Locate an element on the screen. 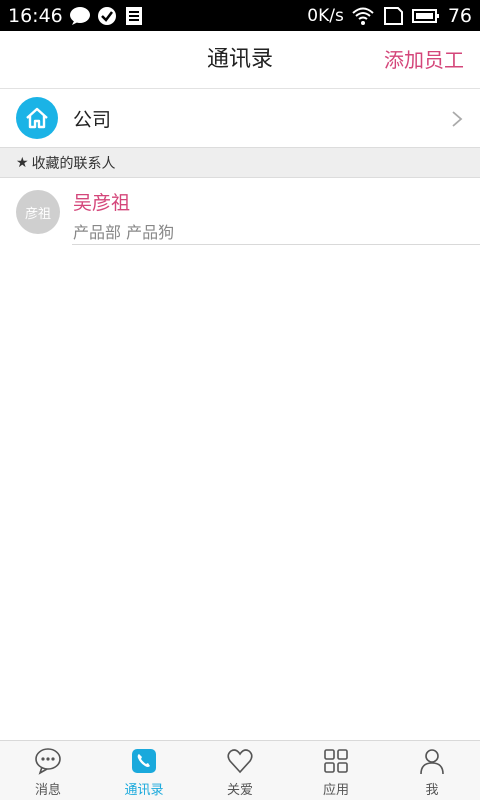  company-label: 公司 is located at coordinates (92, 119).